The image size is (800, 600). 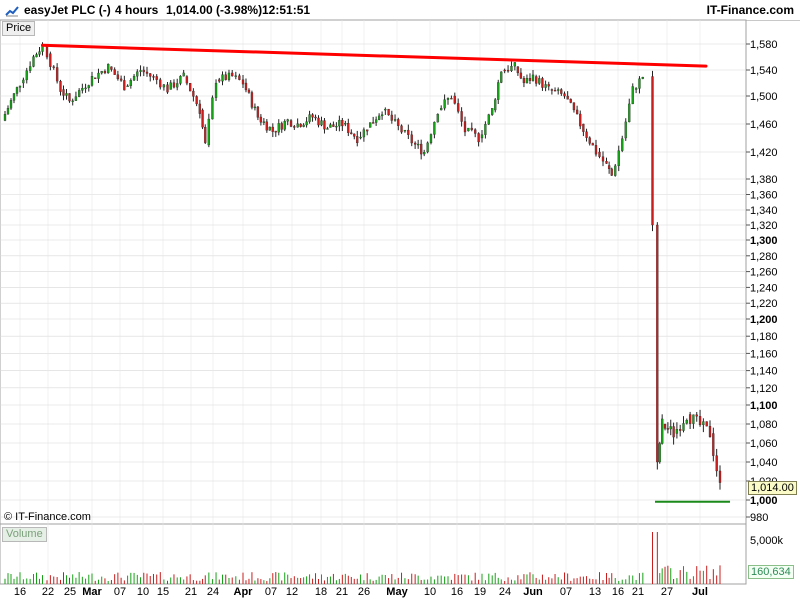 I want to click on volume-scale-label: 5,000k, so click(x=767, y=541).